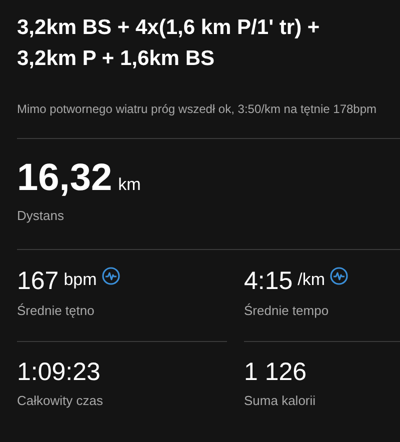 The height and width of the screenshot is (442, 400). I want to click on stat-label: Średnie tętno, so click(56, 310).